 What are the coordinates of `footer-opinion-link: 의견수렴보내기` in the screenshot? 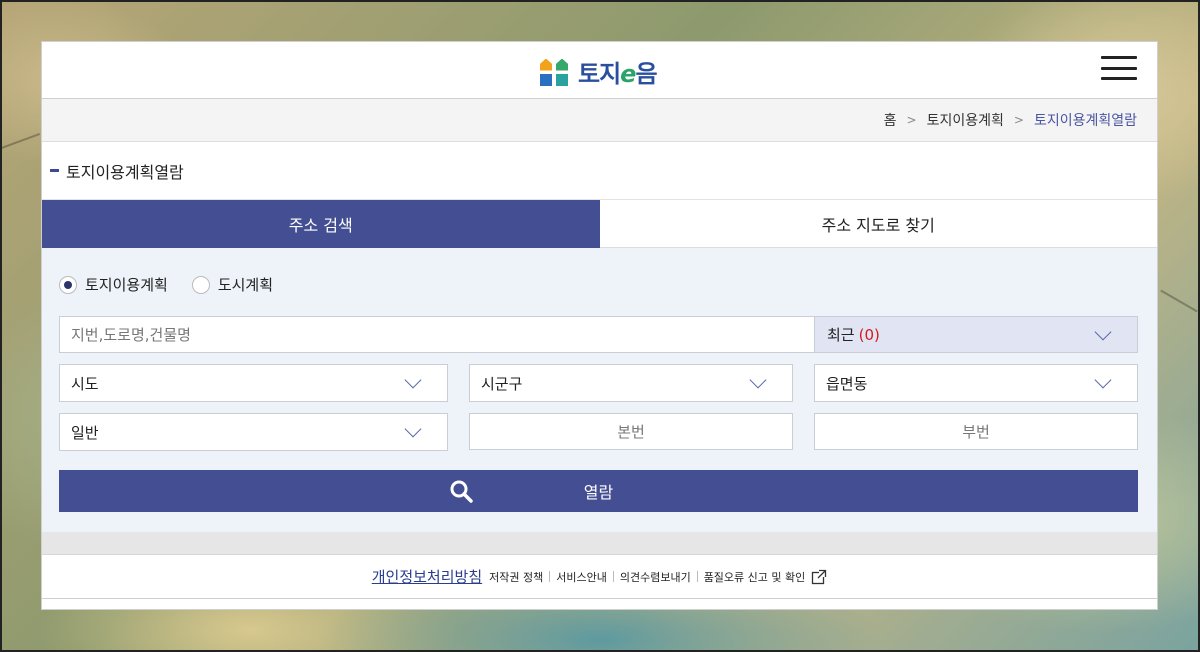 It's located at (655, 577).